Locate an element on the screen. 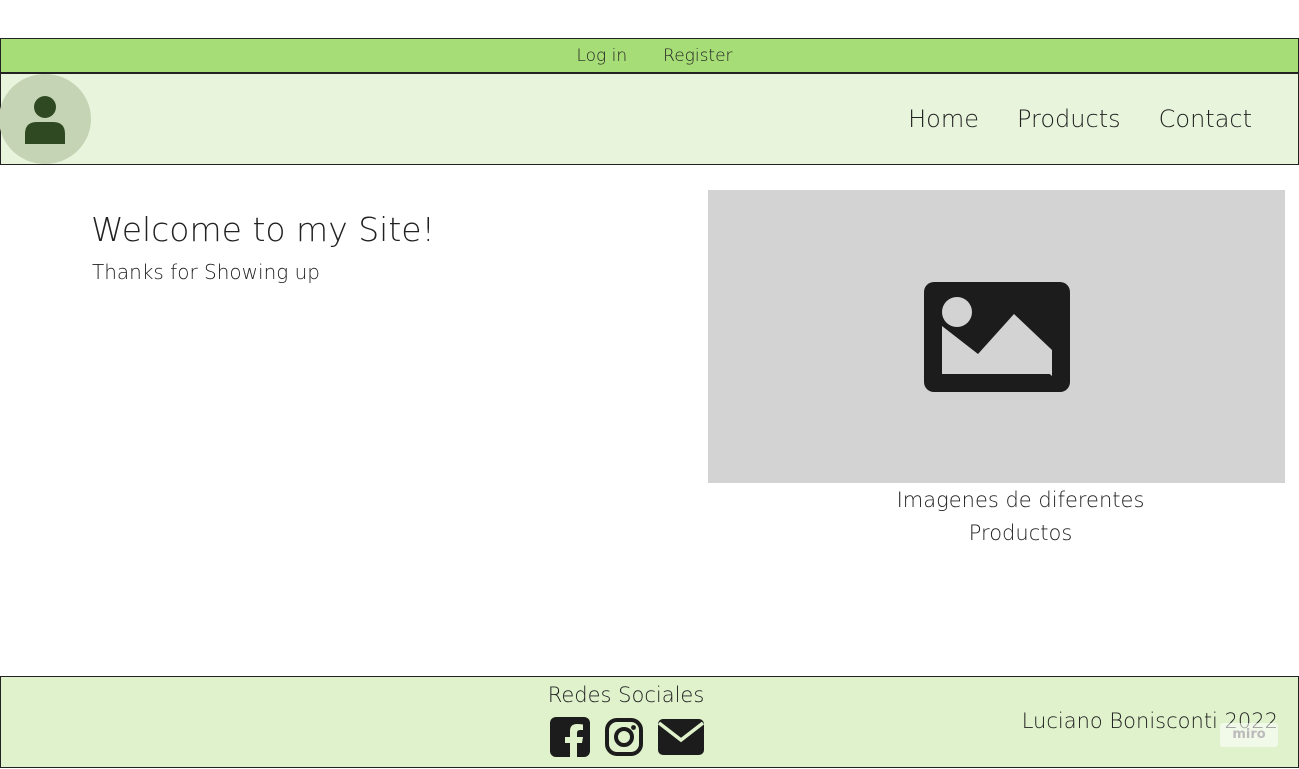 This screenshot has width=1299, height=769. image-placeholder-icon is located at coordinates (996, 336).